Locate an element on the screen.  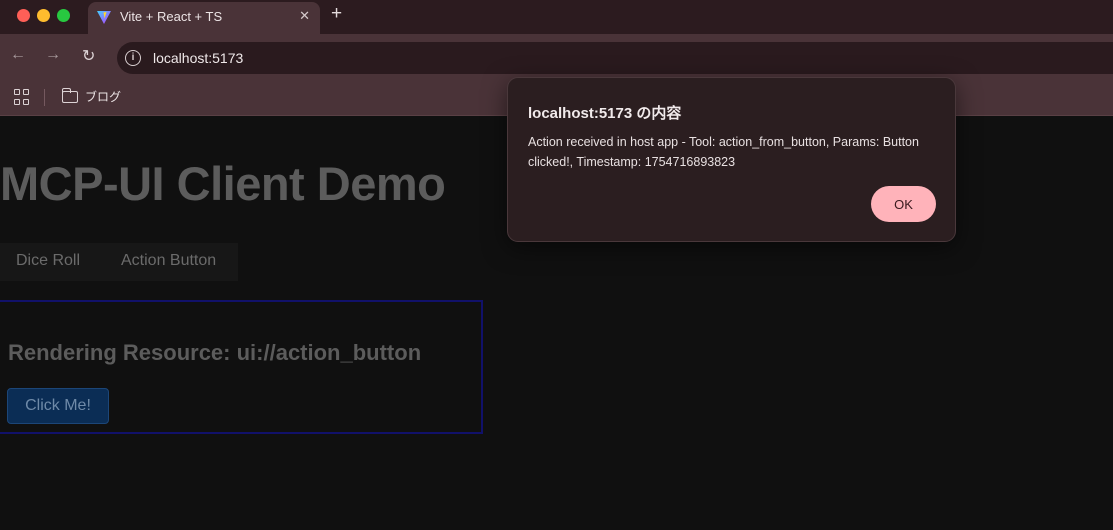
minimize-window-button is located at coordinates (43, 15).